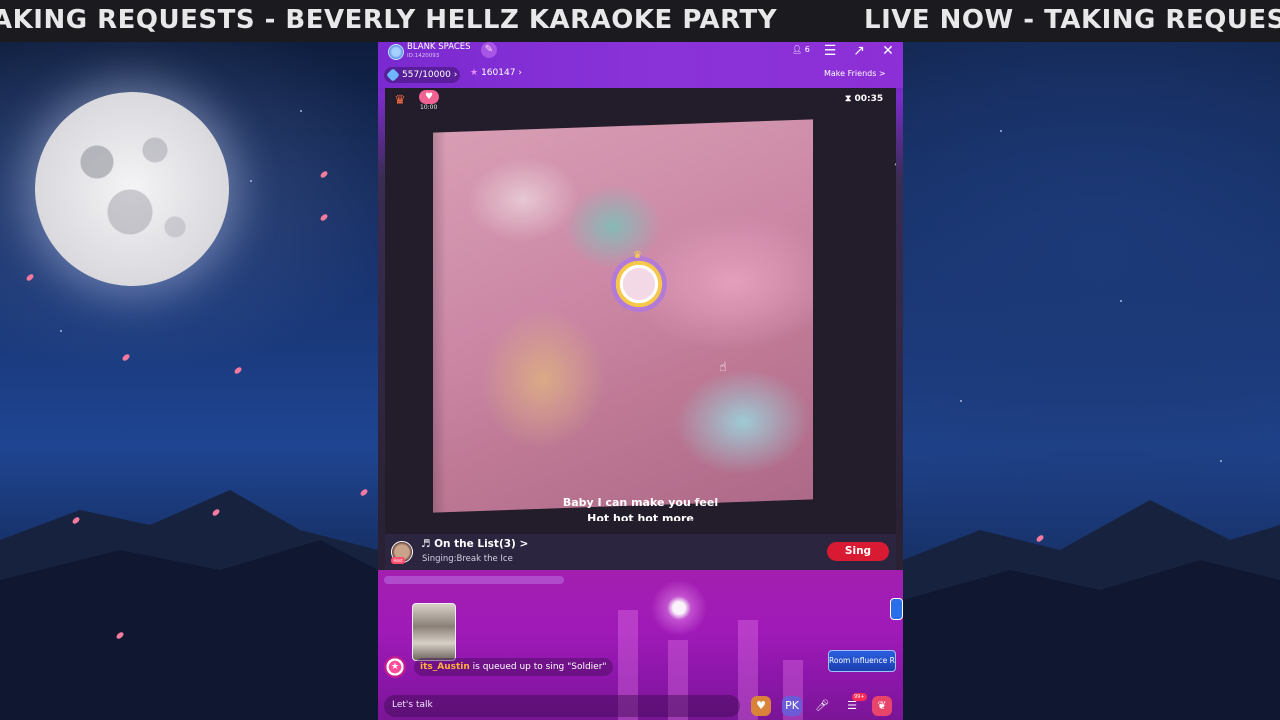 The width and height of the screenshot is (1280, 720). Describe the element at coordinates (848, 99) in the screenshot. I see `hourglass-icon: ⧗` at that location.